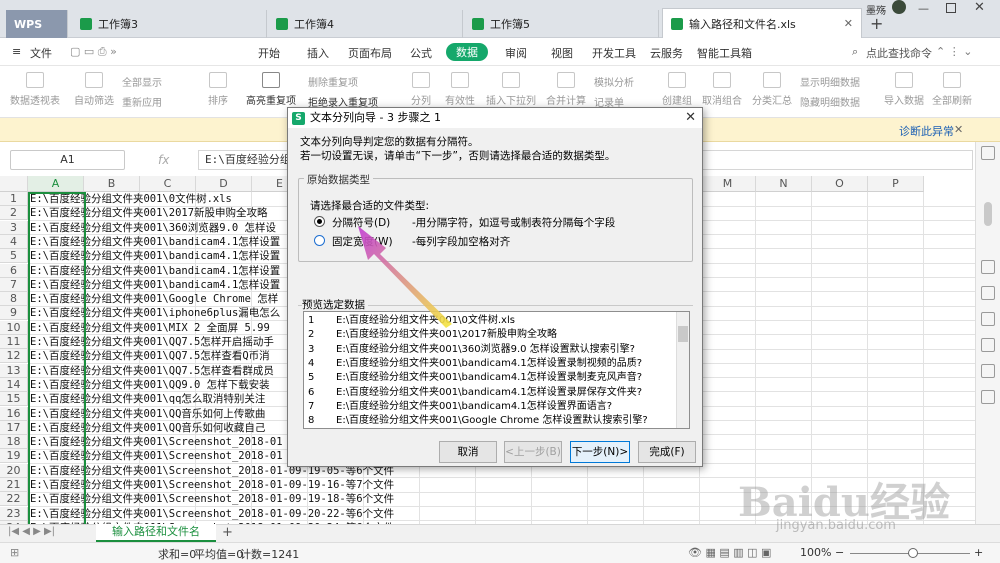 This screenshot has width=1000, height=563. Describe the element at coordinates (899, 53) in the screenshot. I see `command-search: 点此查找命令` at that location.